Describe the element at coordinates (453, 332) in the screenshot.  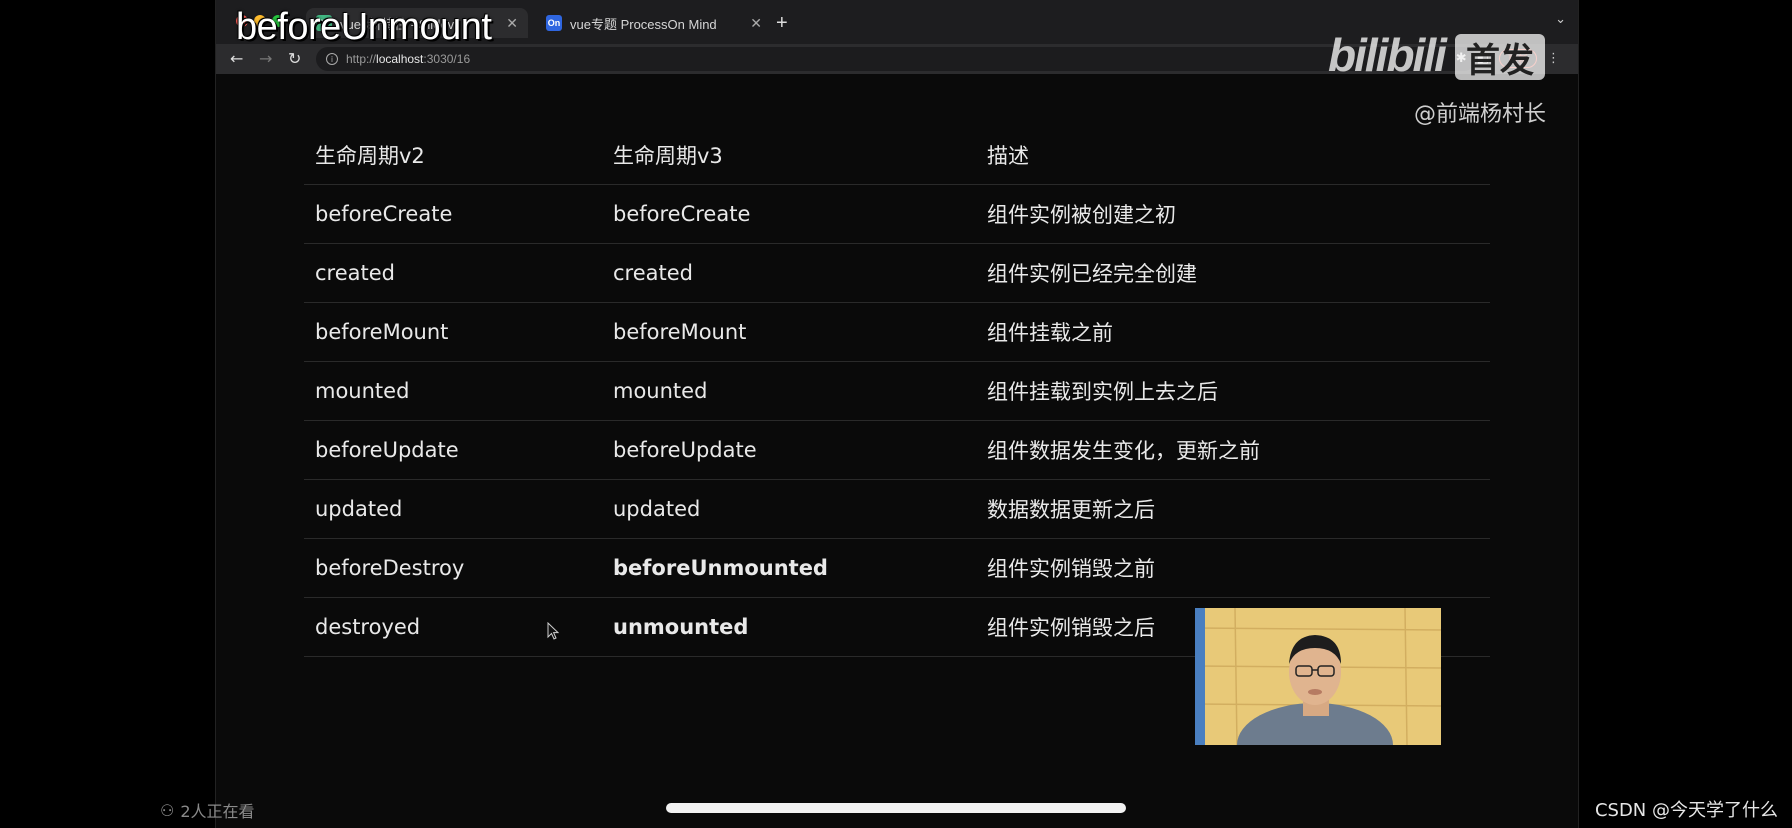
I see `cell-v2: beforeMount` at that location.